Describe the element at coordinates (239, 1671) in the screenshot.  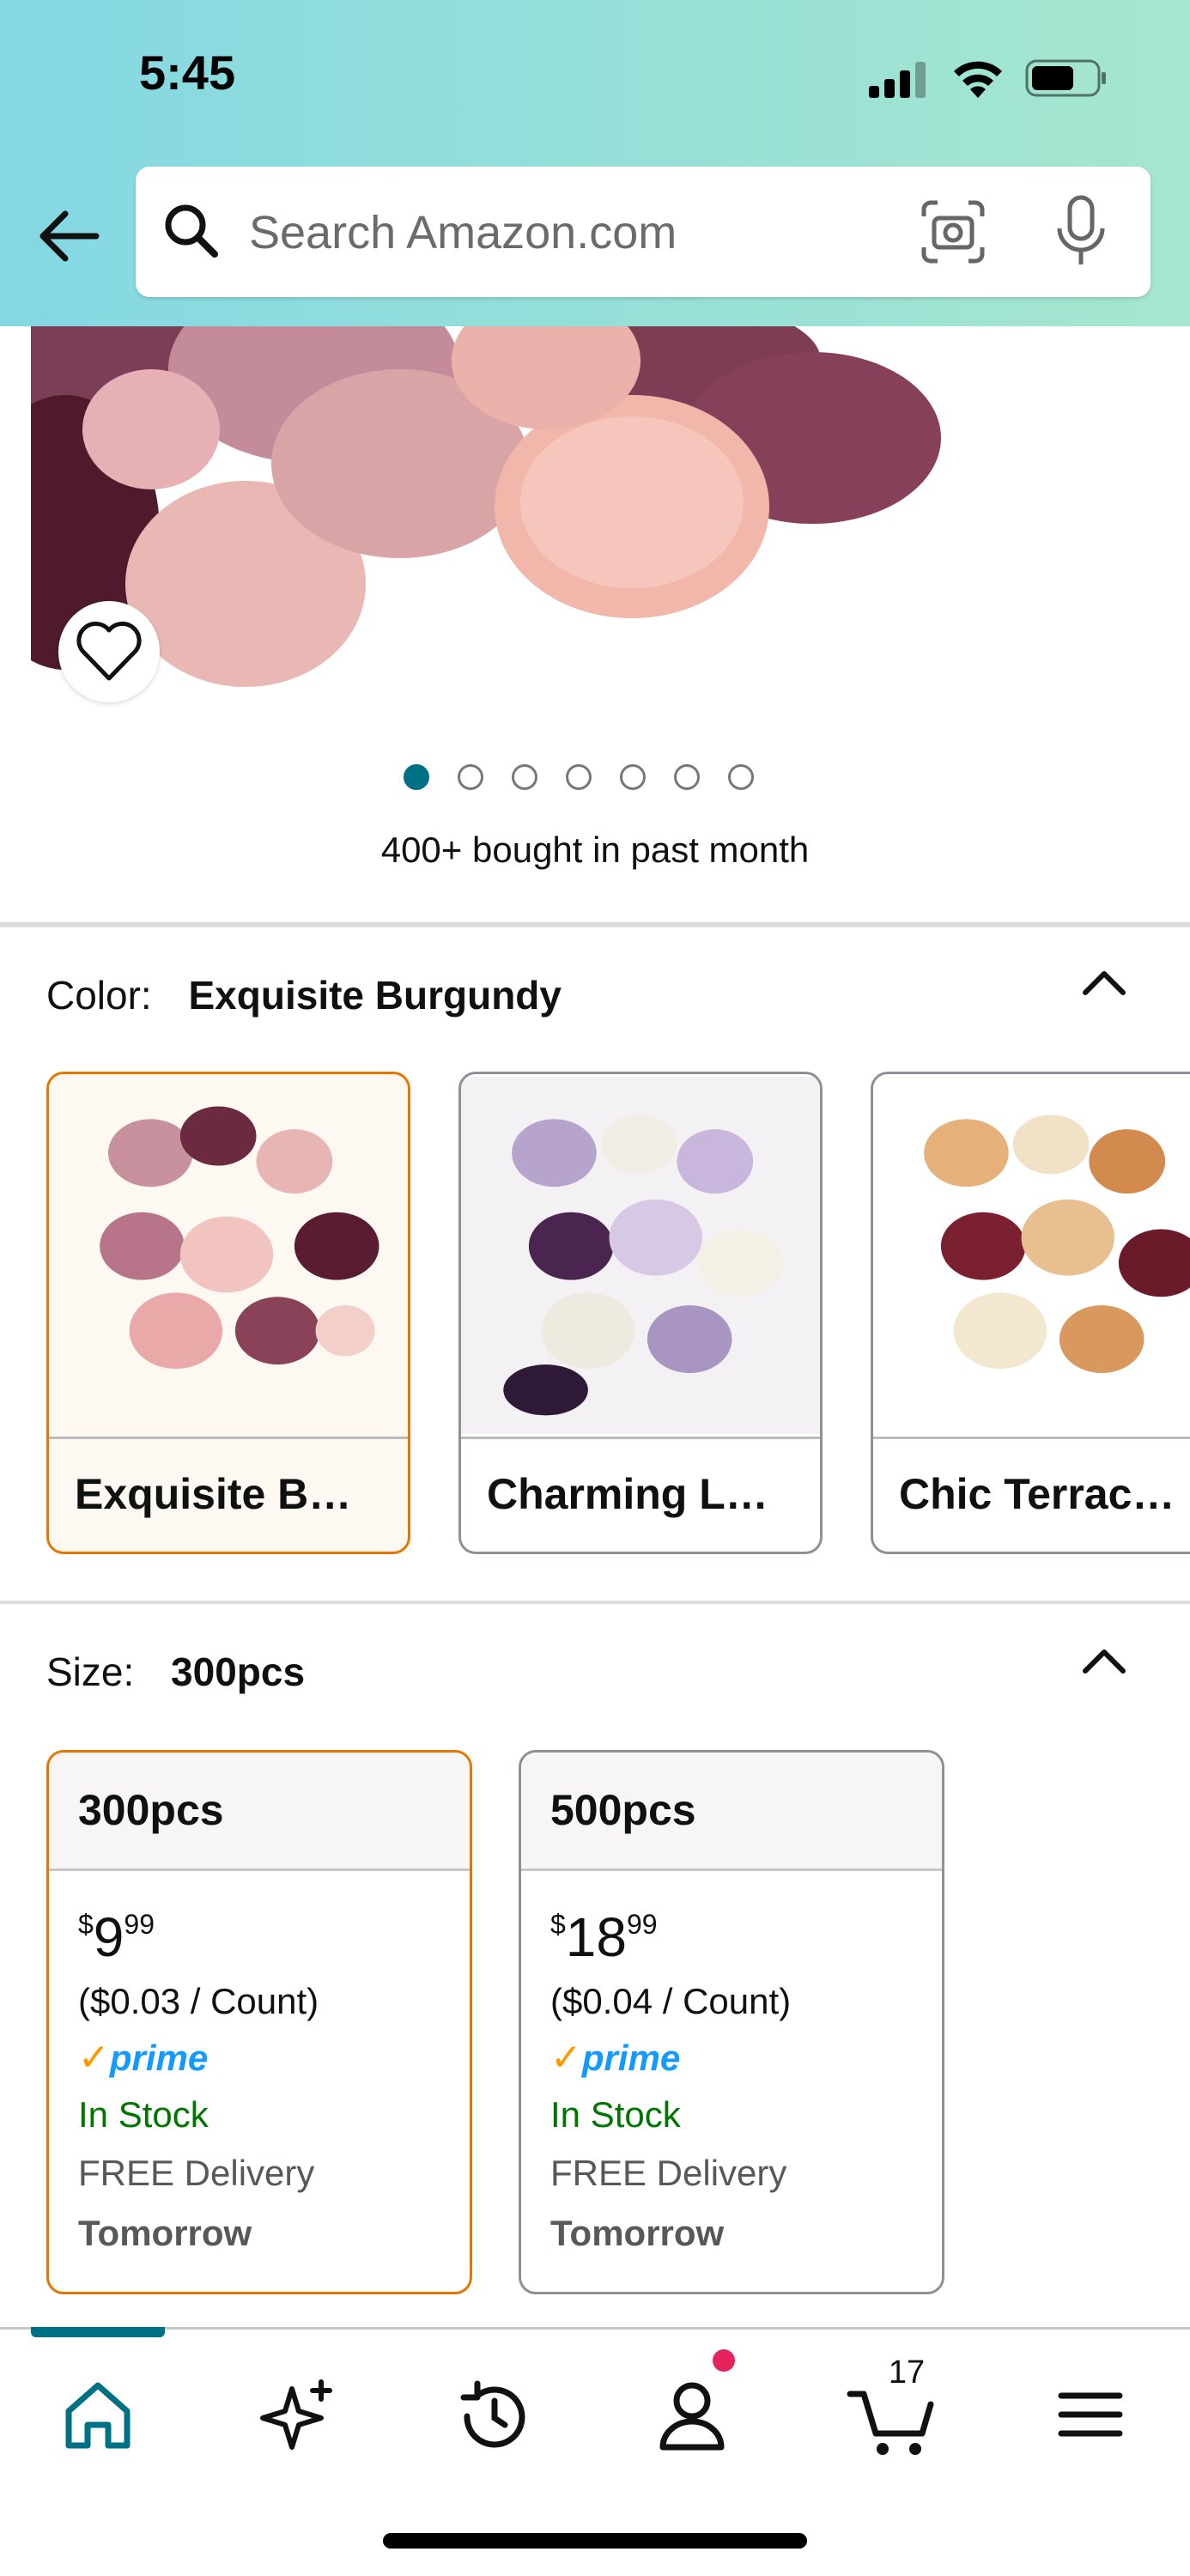
I see `size-selected-value: 300pcs` at that location.